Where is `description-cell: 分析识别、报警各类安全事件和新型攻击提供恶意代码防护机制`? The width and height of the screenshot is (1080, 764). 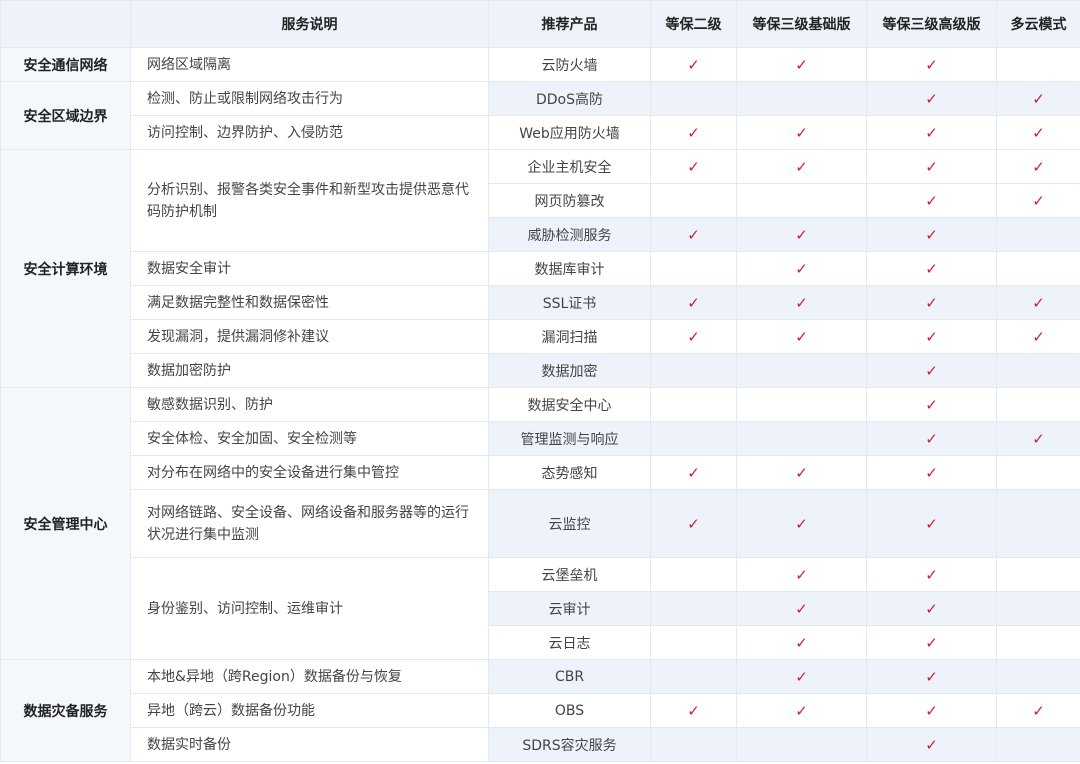 description-cell: 分析识别、报警各类安全事件和新型攻击提供恶意代码防护机制 is located at coordinates (309, 200).